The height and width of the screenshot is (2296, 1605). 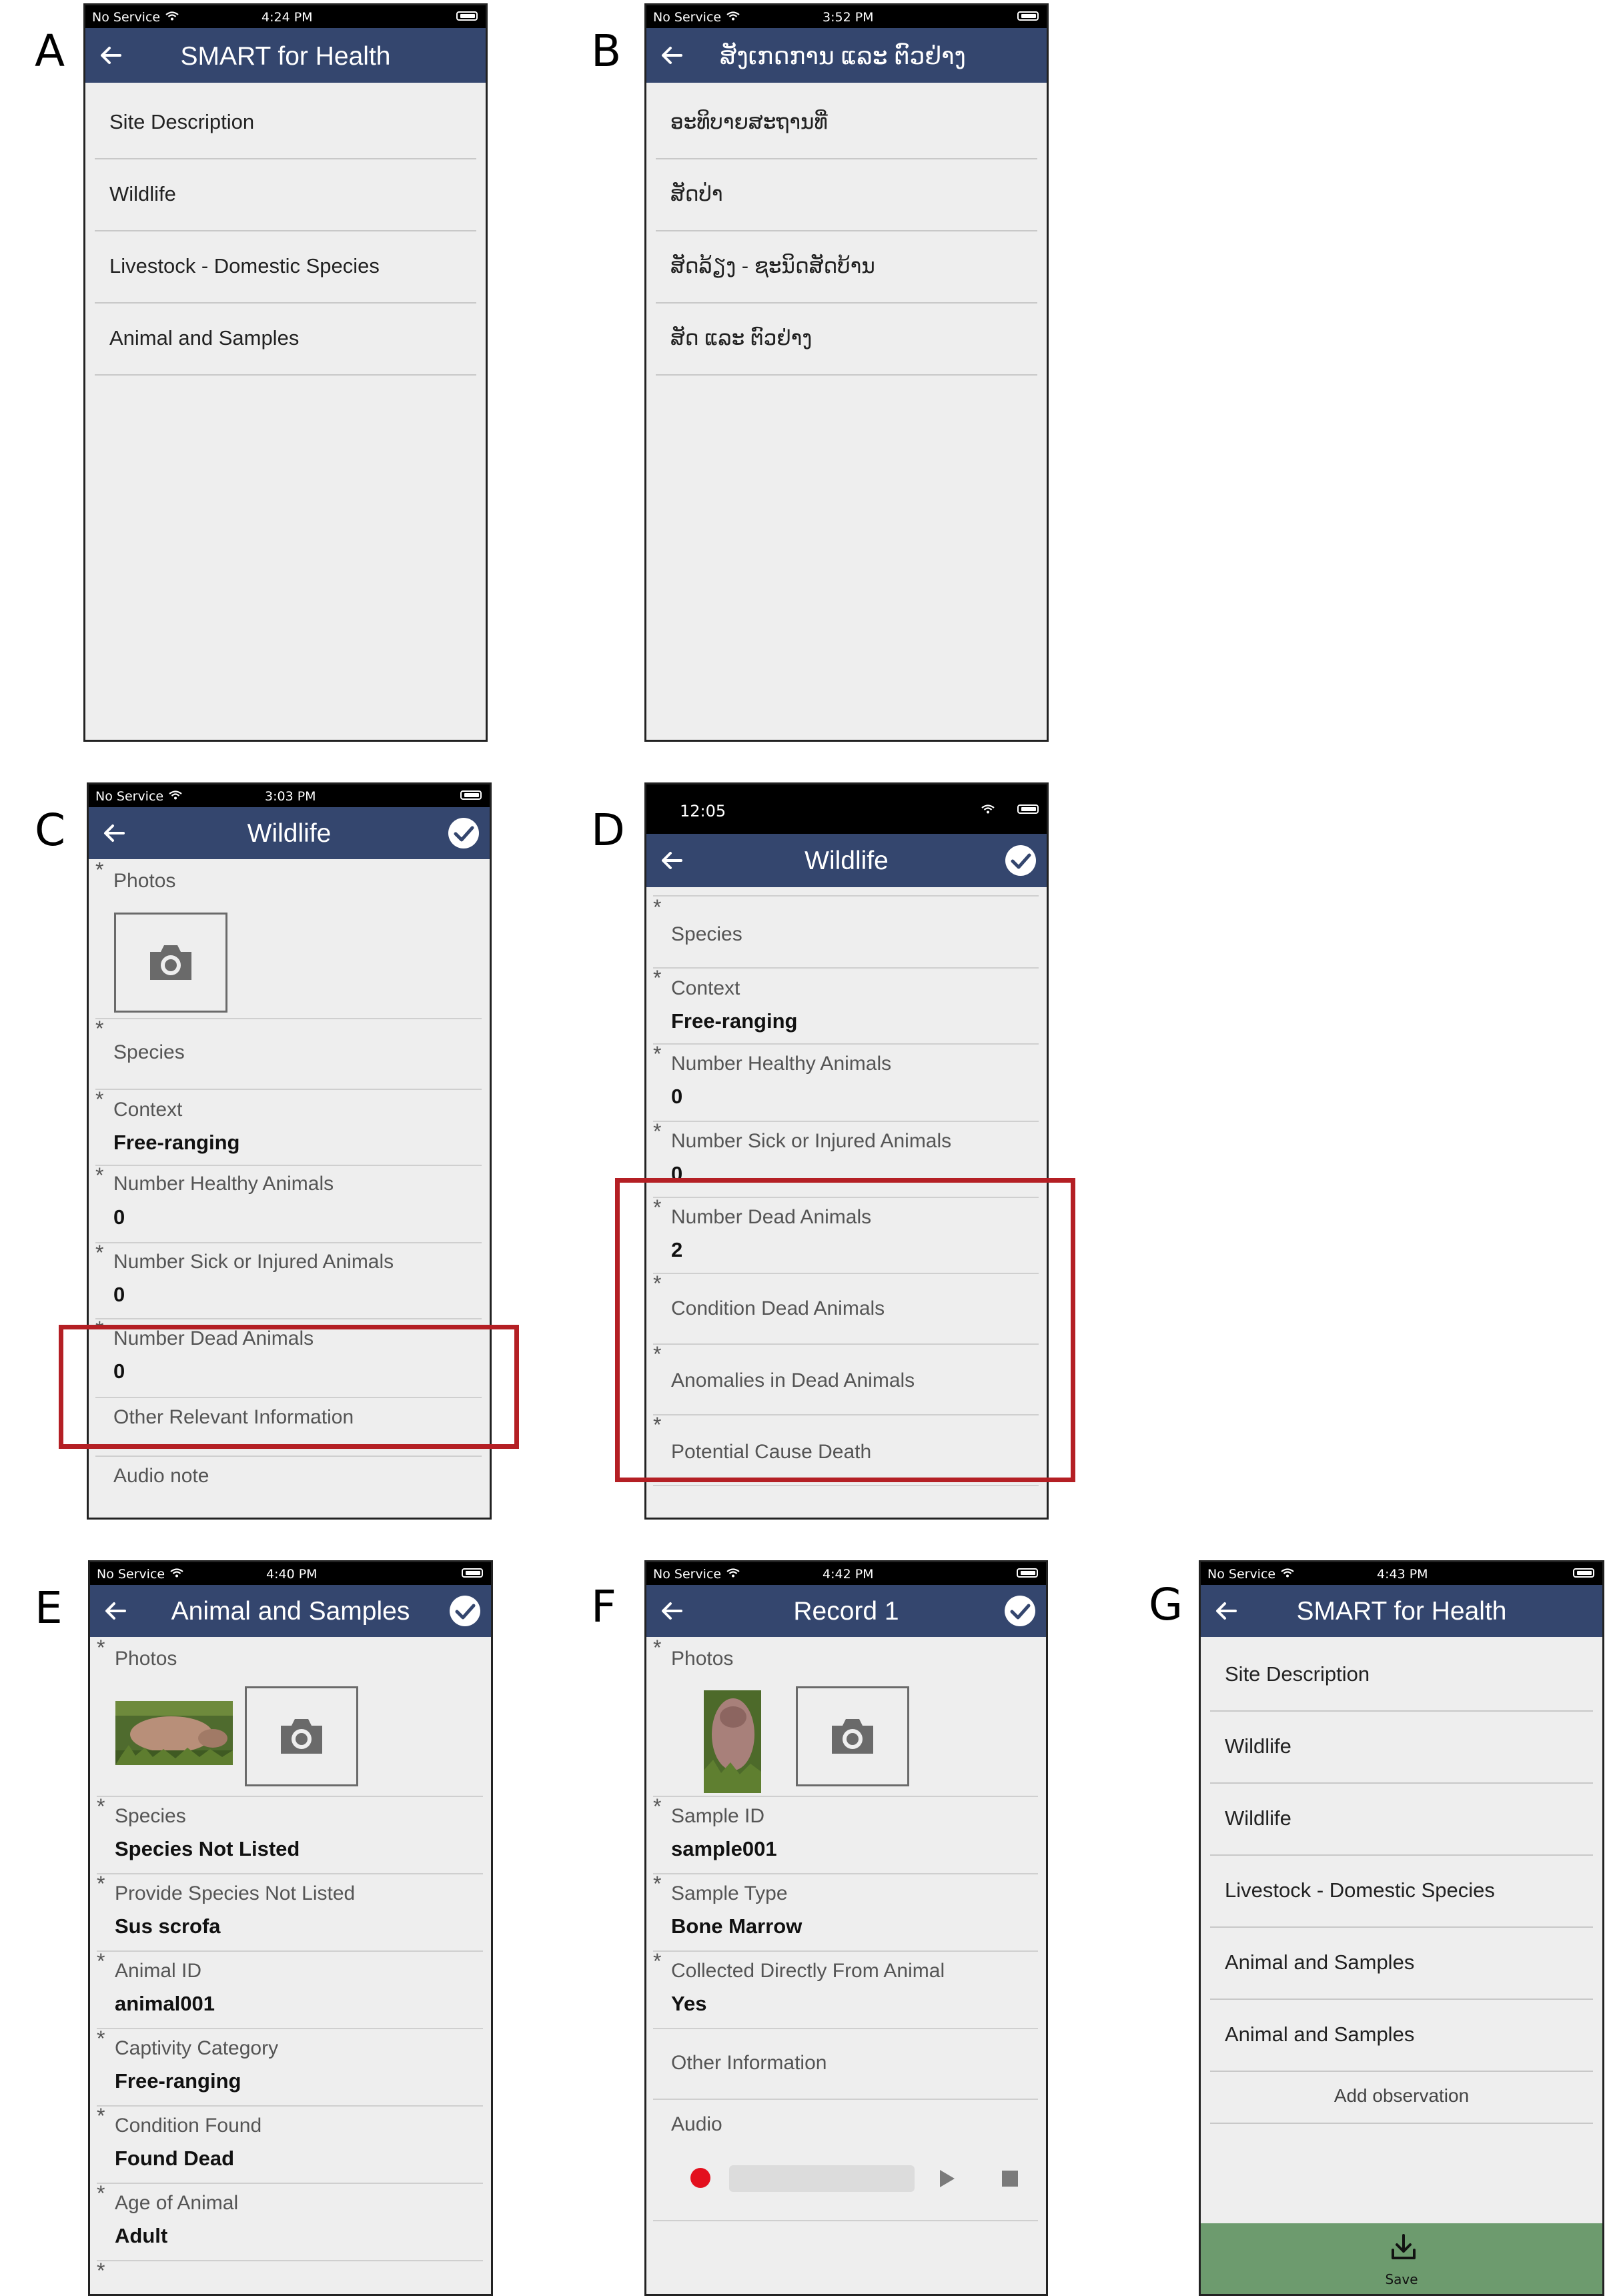 What do you see at coordinates (736, 1926) in the screenshot?
I see `field-value: Bone Marrow` at bounding box center [736, 1926].